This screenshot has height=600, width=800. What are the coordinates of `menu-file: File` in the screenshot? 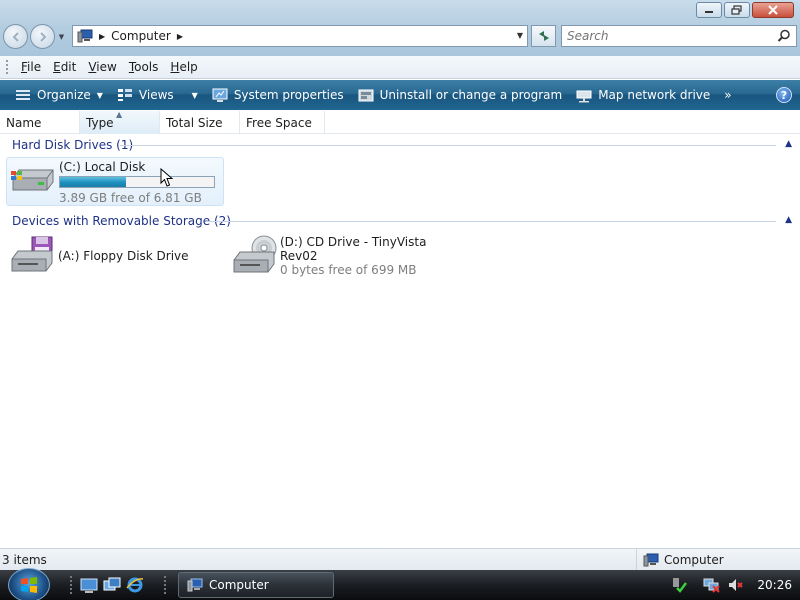 It's located at (31, 67).